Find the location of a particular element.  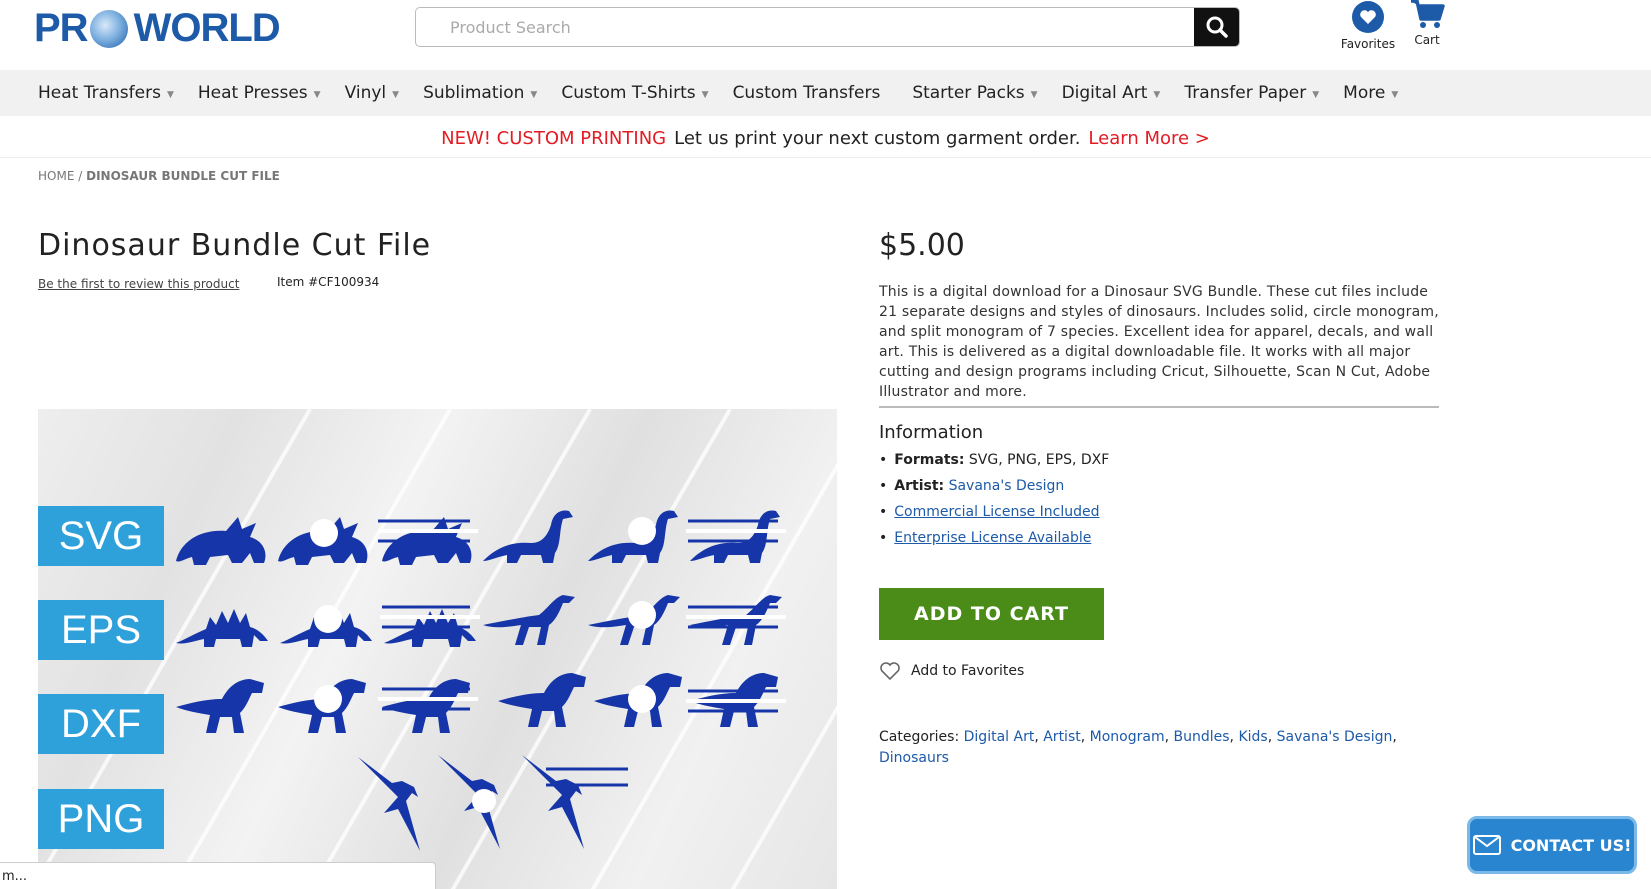

add-to-cart-button: ADD TO CART is located at coordinates (991, 614).